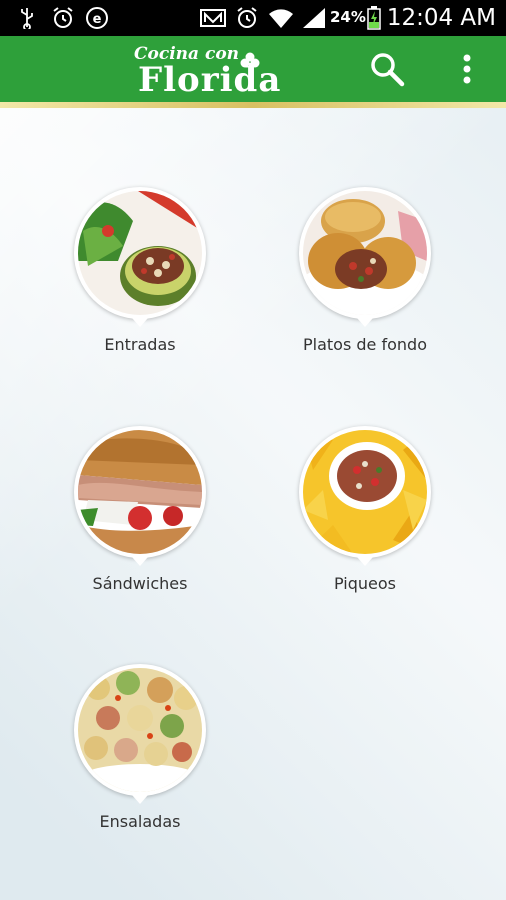 Image resolution: width=506 pixels, height=900 pixels. I want to click on category-label: Ensaladas, so click(140, 821).